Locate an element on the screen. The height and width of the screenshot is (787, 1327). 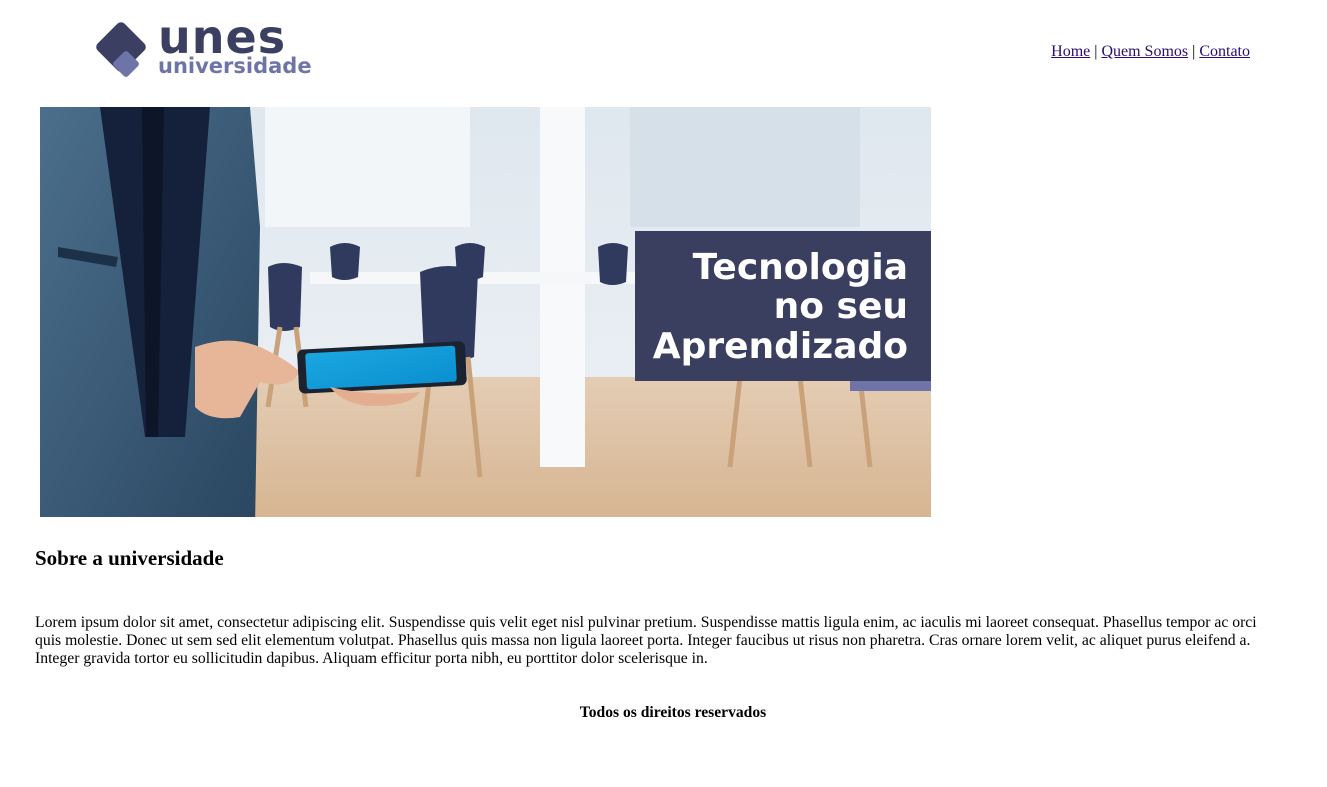
banner-line-2: no seu is located at coordinates (841, 306).